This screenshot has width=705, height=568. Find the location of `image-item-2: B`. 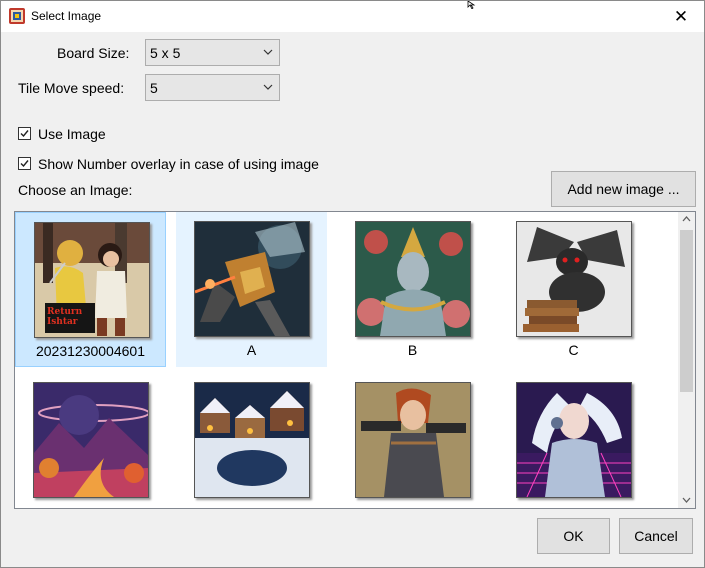

image-item-2: B is located at coordinates (412, 289).